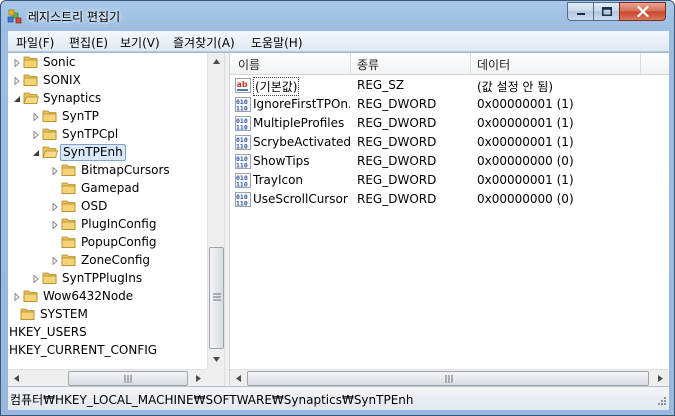 Image resolution: width=675 pixels, height=416 pixels. I want to click on scroll-up-button, so click(216, 61).